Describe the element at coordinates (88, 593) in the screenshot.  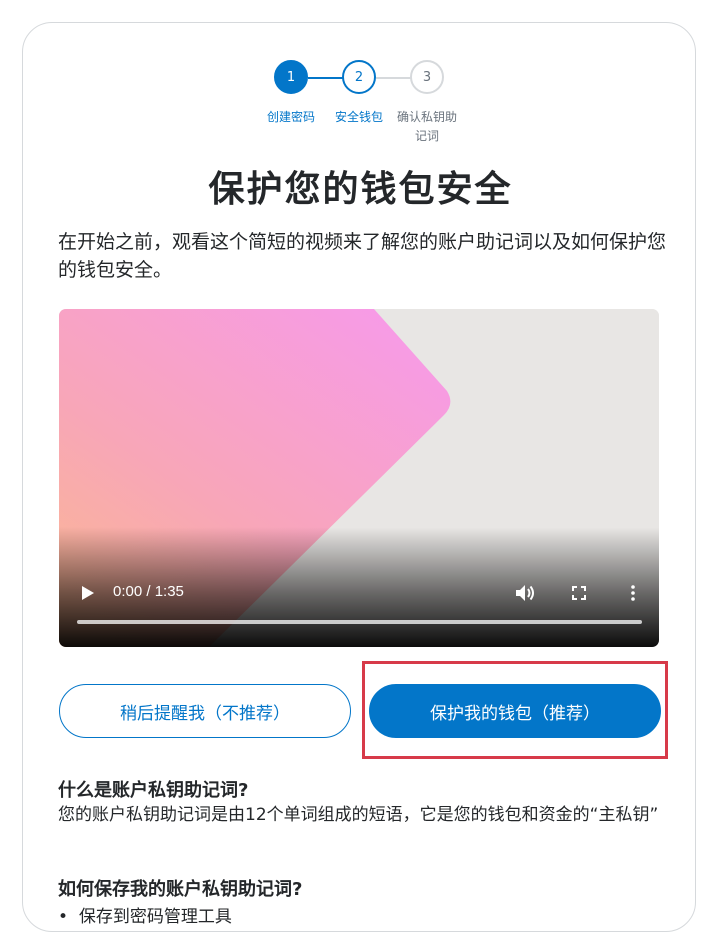
I see `play-icon` at that location.